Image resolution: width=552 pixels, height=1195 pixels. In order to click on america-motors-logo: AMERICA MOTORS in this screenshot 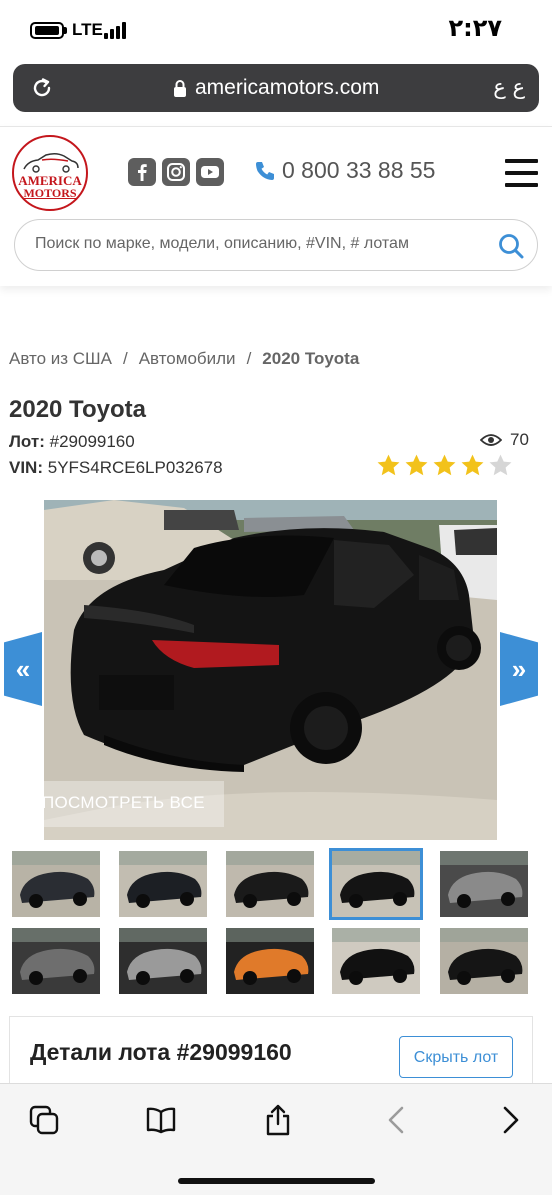, I will do `click(50, 173)`.